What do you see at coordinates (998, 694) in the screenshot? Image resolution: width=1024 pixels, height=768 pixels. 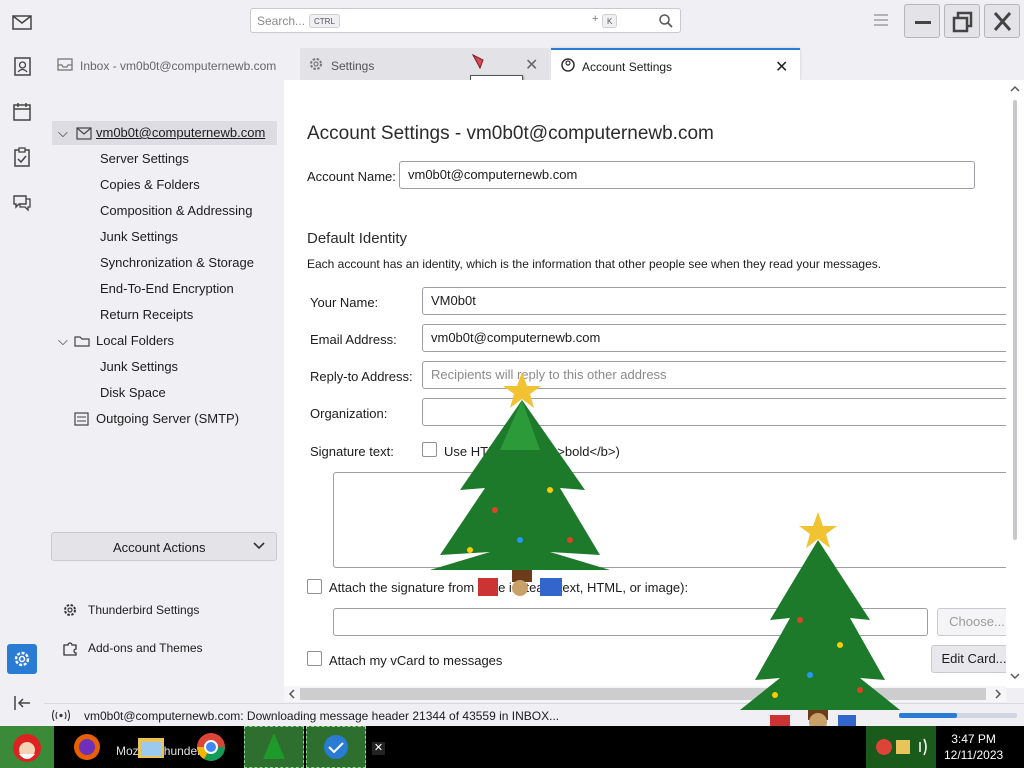 I see `scroll-right-icon` at bounding box center [998, 694].